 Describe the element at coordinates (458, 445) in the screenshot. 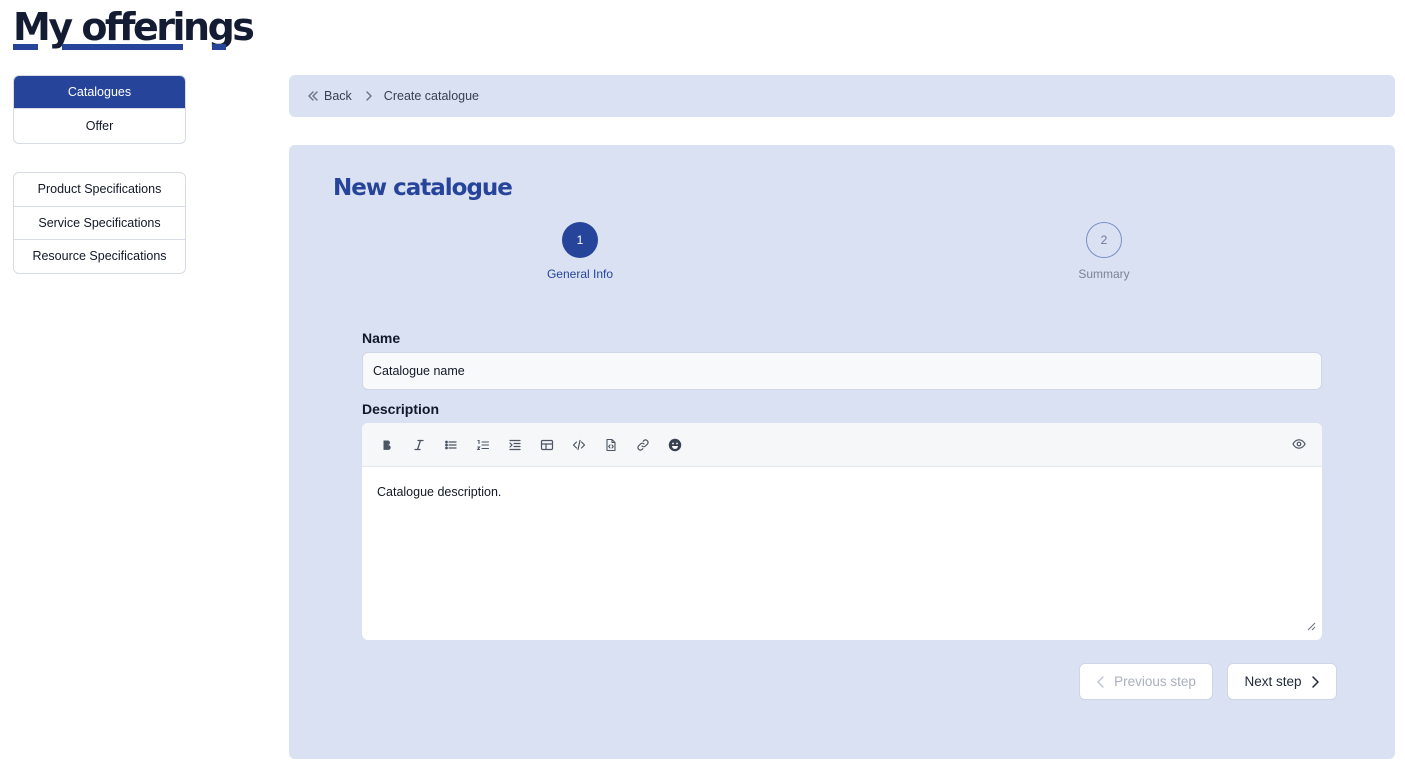

I see `bullet-list-icon` at that location.